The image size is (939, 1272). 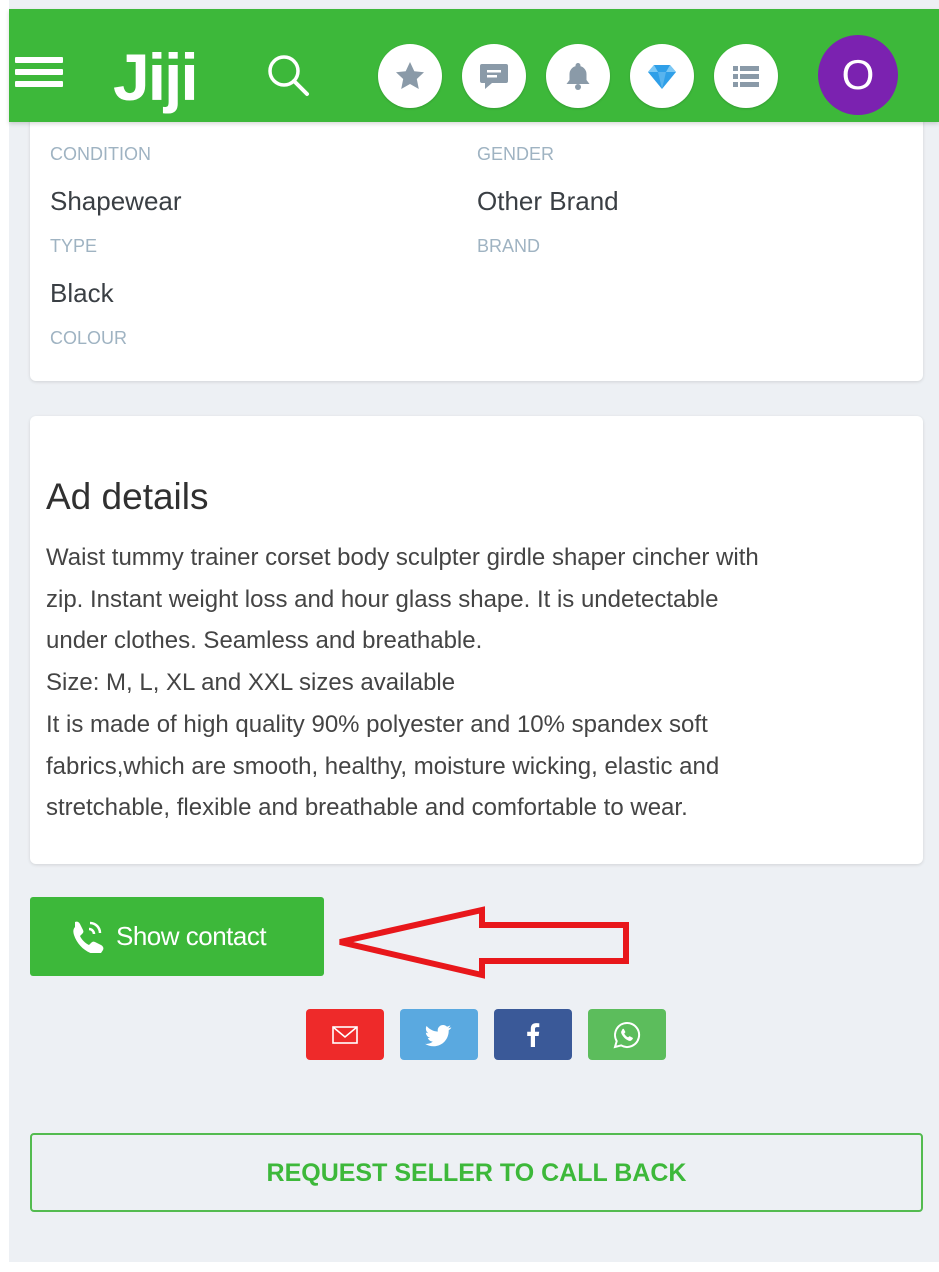 What do you see at coordinates (251, 683) in the screenshot?
I see `description-line: Size: M, L, XL and XXL sizes available` at bounding box center [251, 683].